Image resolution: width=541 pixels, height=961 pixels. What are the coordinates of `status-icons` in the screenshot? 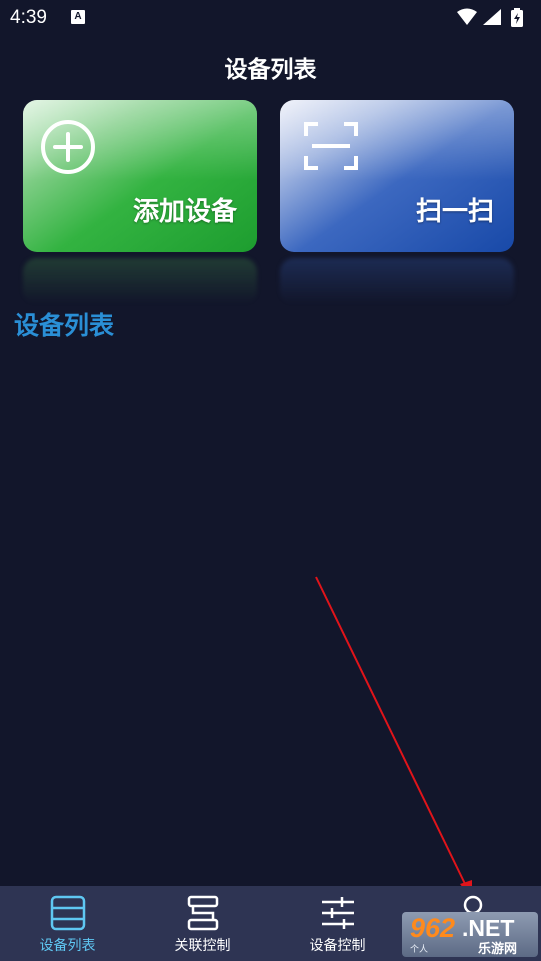 It's located at (493, 18).